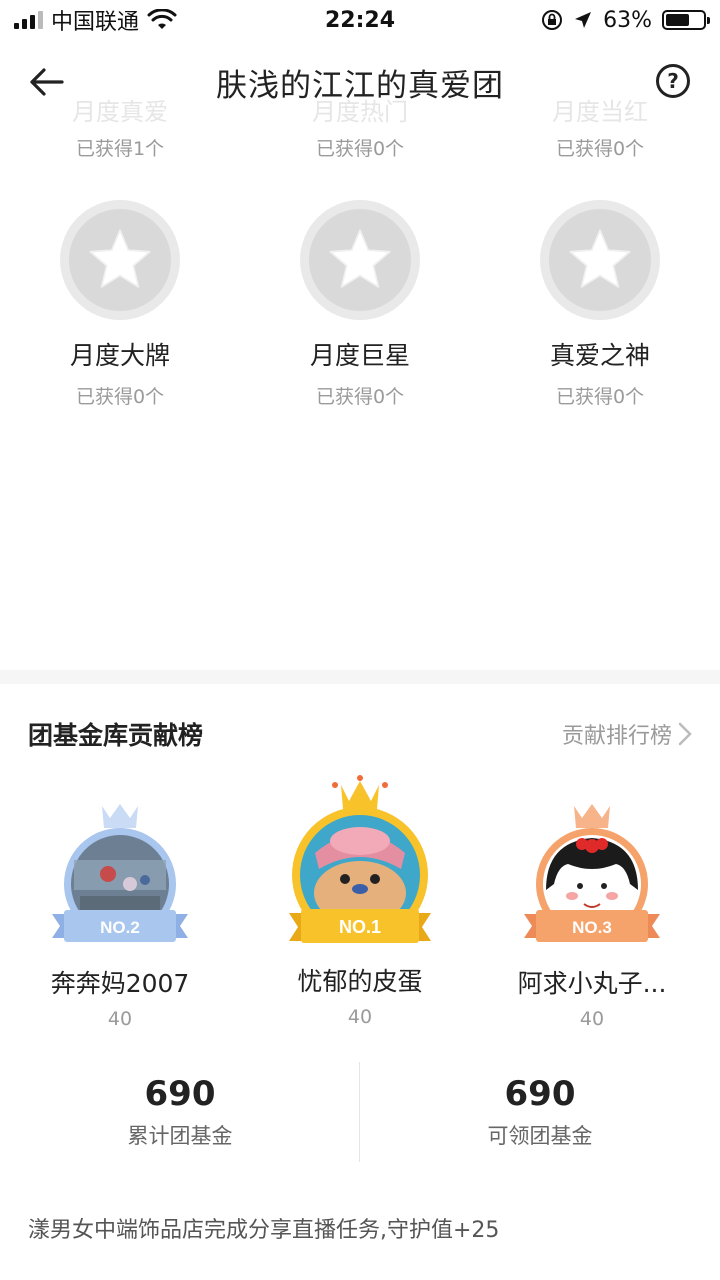 This screenshot has height=1280, width=720. I want to click on status-left: 中国联通, so click(144, 20).